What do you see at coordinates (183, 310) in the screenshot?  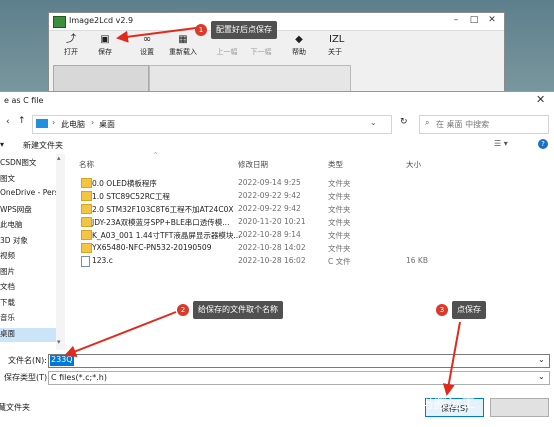 I see `callout-badge-2: 2` at bounding box center [183, 310].